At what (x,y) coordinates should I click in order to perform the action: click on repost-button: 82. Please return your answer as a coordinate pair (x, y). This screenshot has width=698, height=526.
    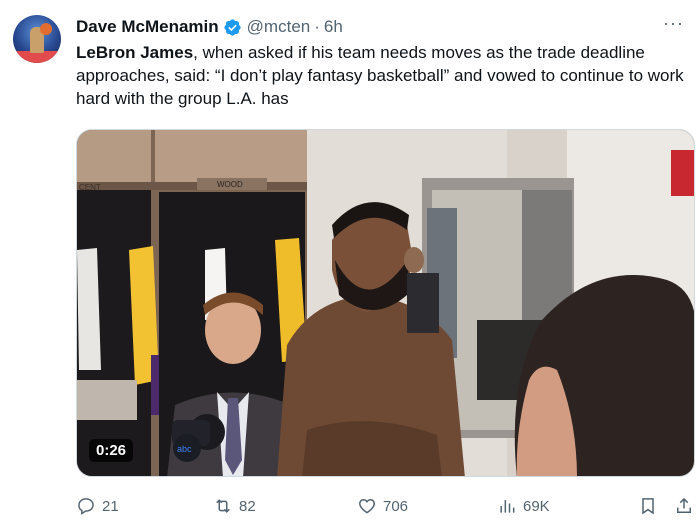
    Looking at the image, I should click on (234, 506).